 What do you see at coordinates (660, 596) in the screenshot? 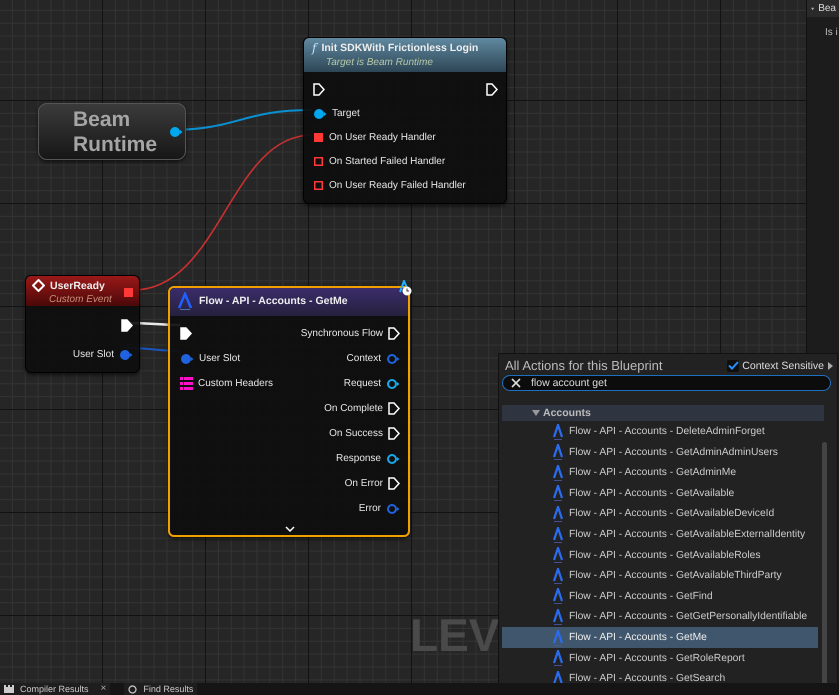
I see `action-item: Flow - API - Accounts - GetFind` at bounding box center [660, 596].